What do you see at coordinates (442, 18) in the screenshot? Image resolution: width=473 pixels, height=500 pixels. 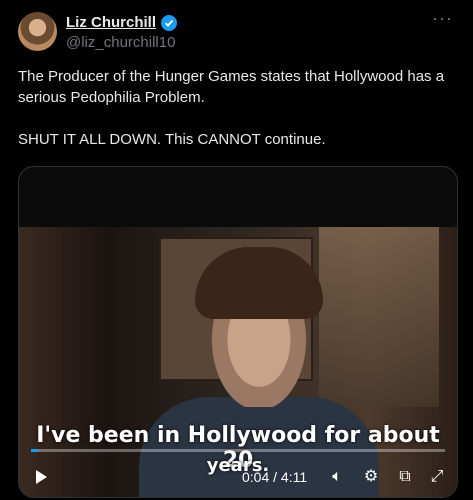 I see `more-icon: ···` at bounding box center [442, 18].